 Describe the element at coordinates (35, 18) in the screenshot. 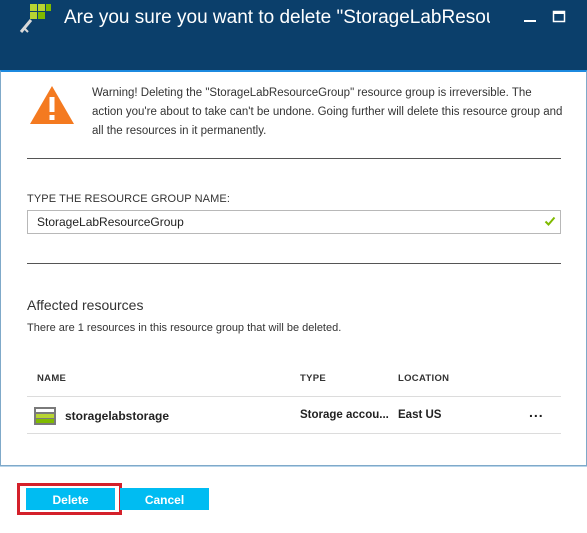

I see `key-logo-icon` at that location.